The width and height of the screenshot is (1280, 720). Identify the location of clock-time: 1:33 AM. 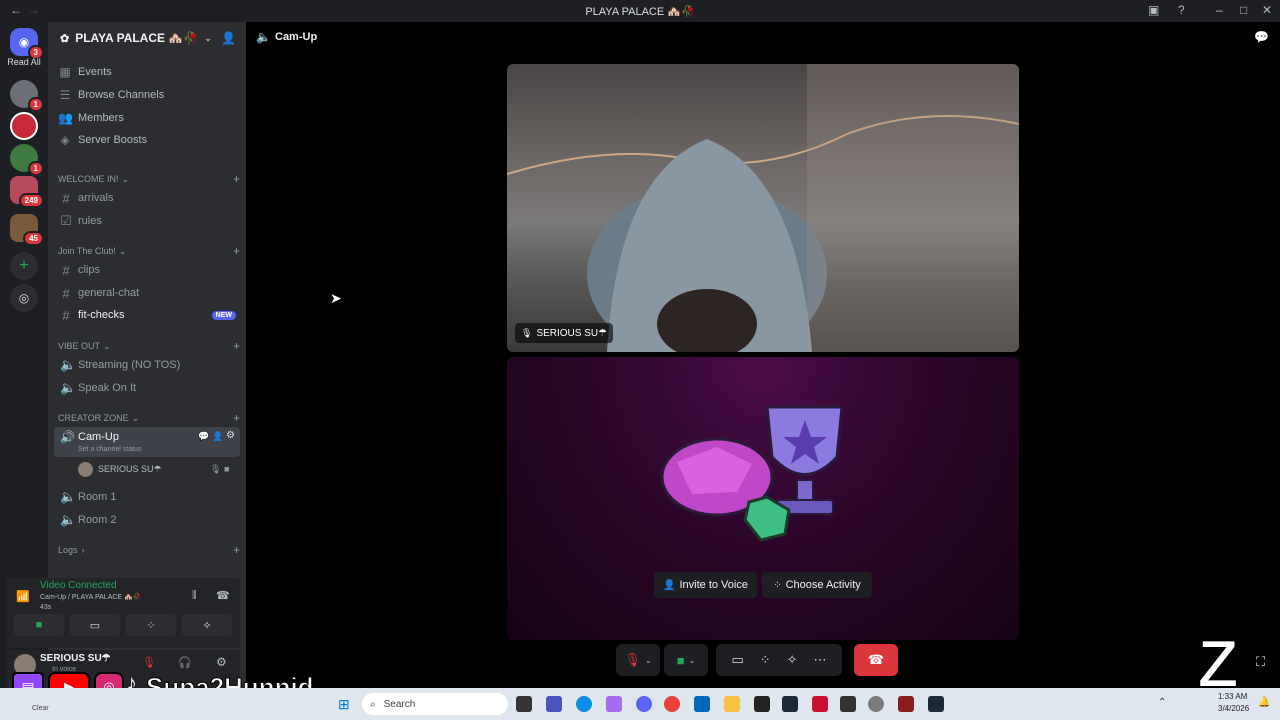
(1232, 696).